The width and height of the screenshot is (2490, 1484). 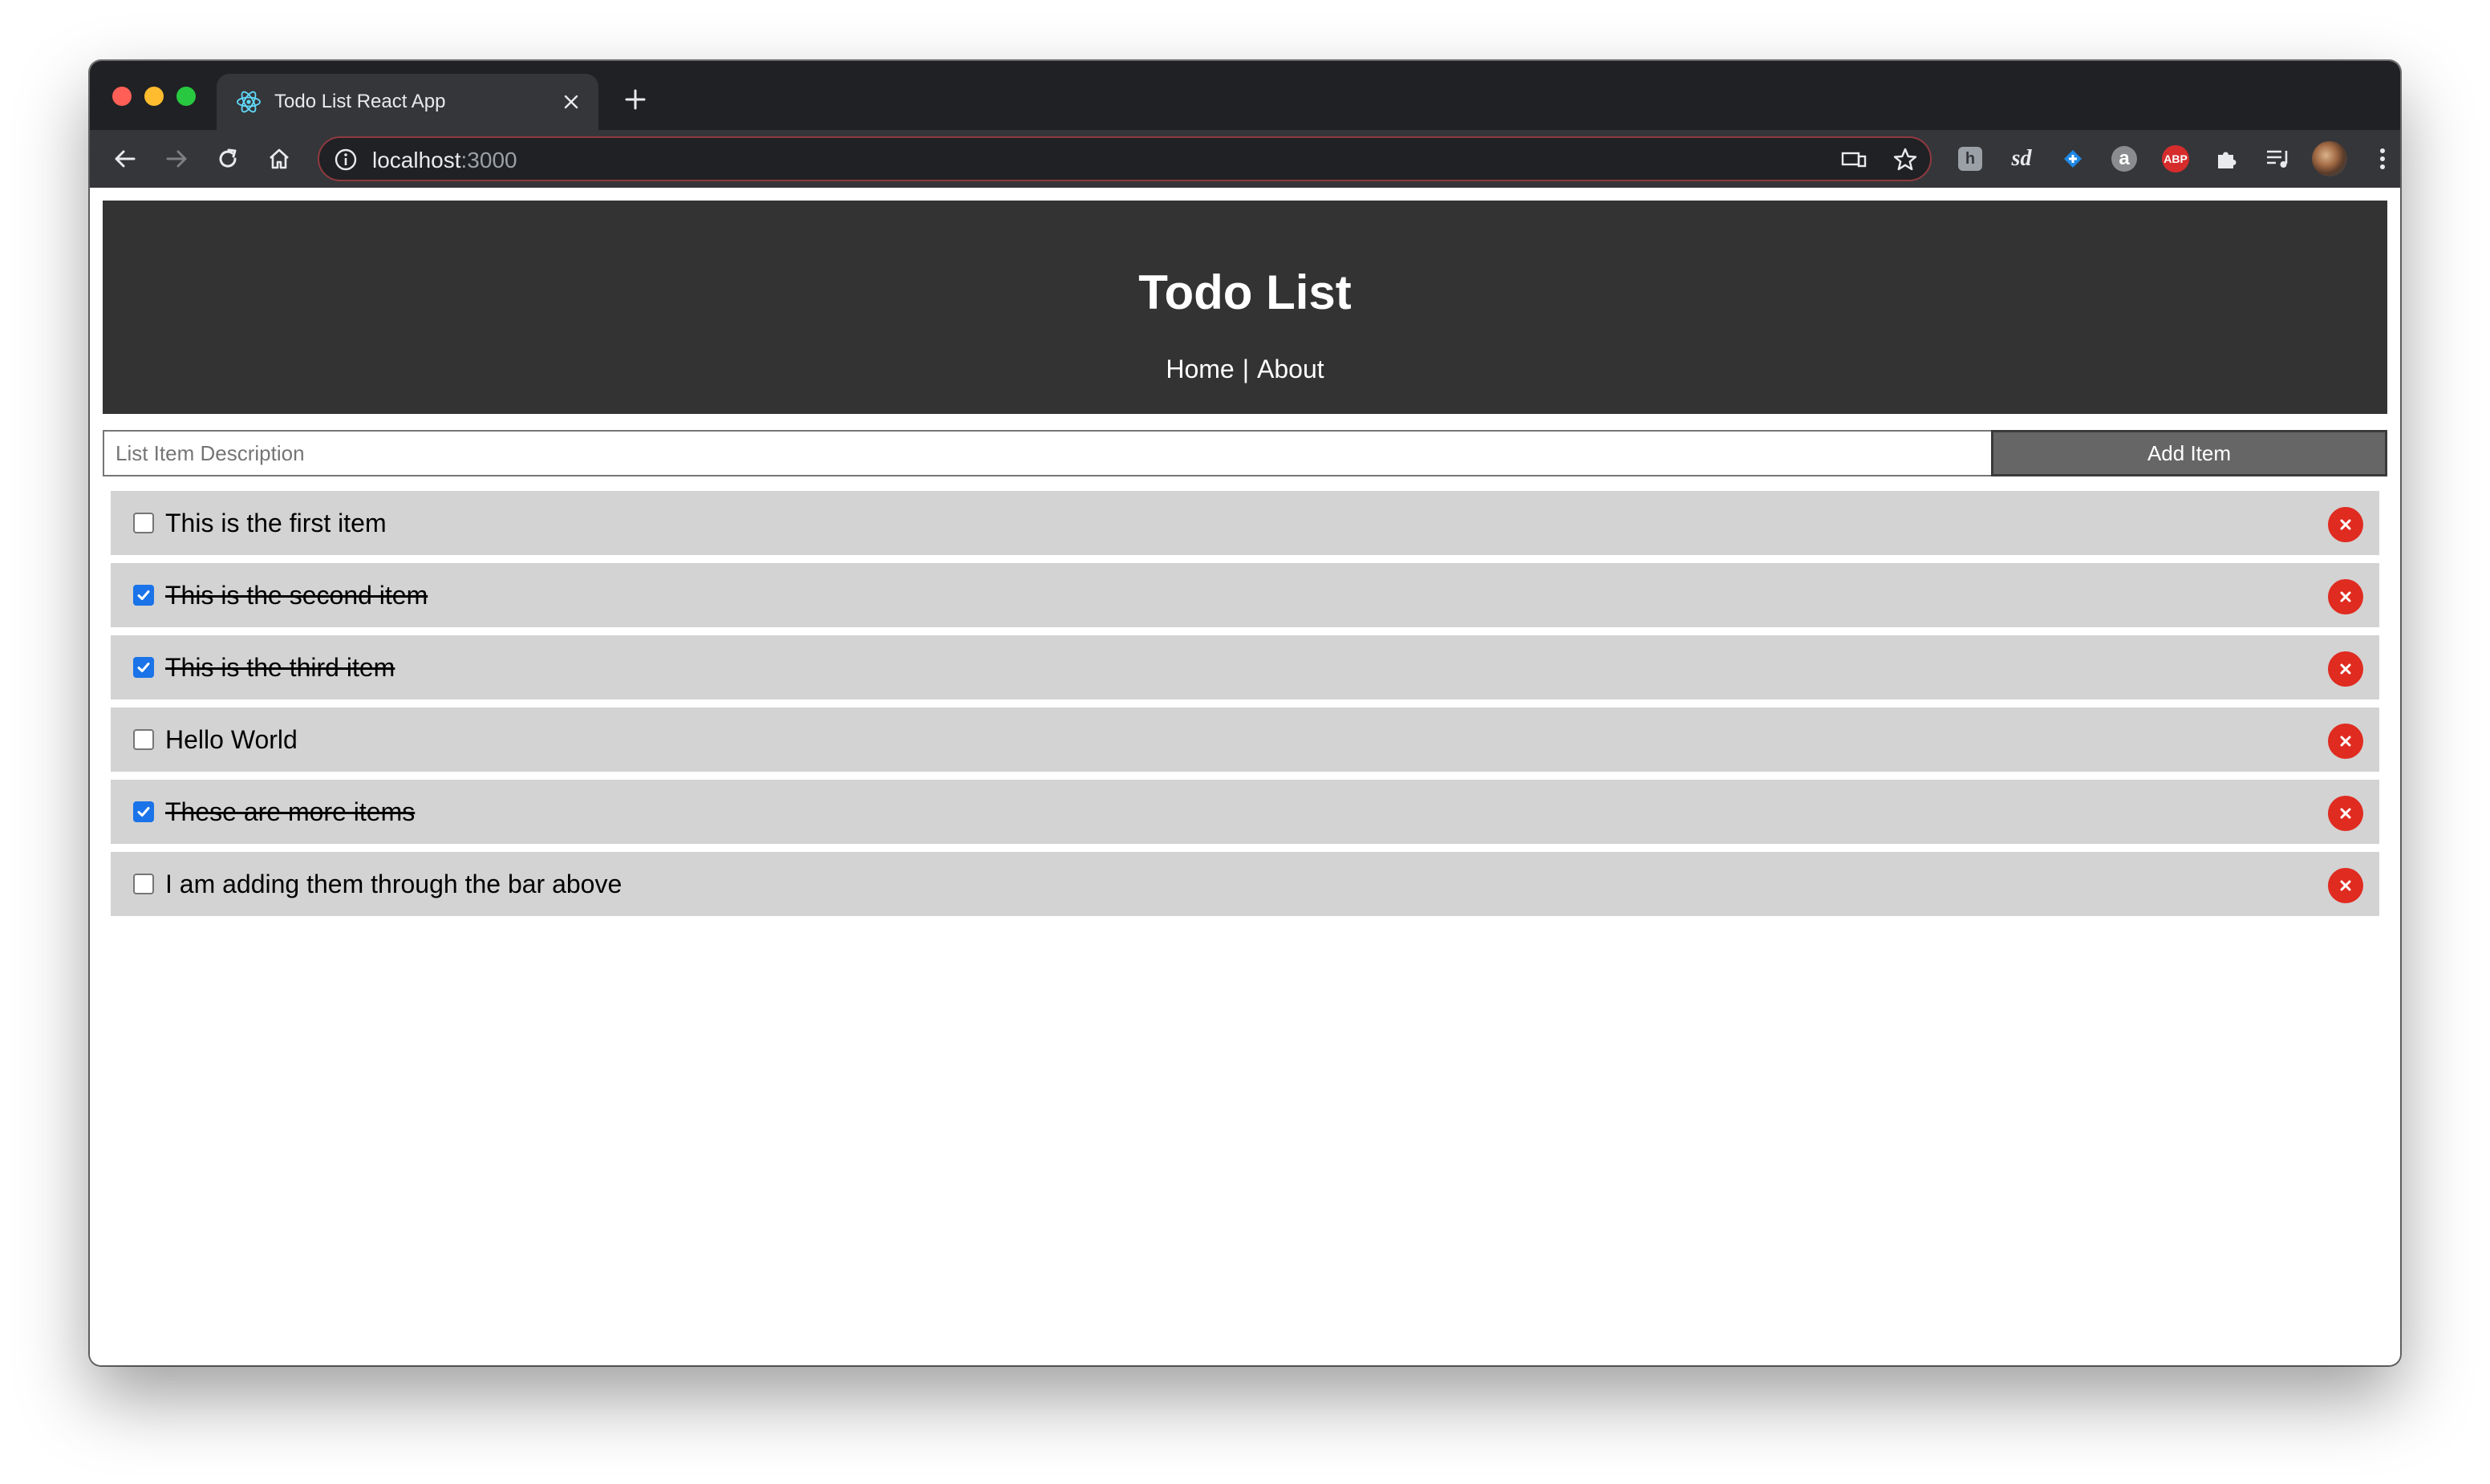 What do you see at coordinates (1854, 159) in the screenshot?
I see `cast-icon` at bounding box center [1854, 159].